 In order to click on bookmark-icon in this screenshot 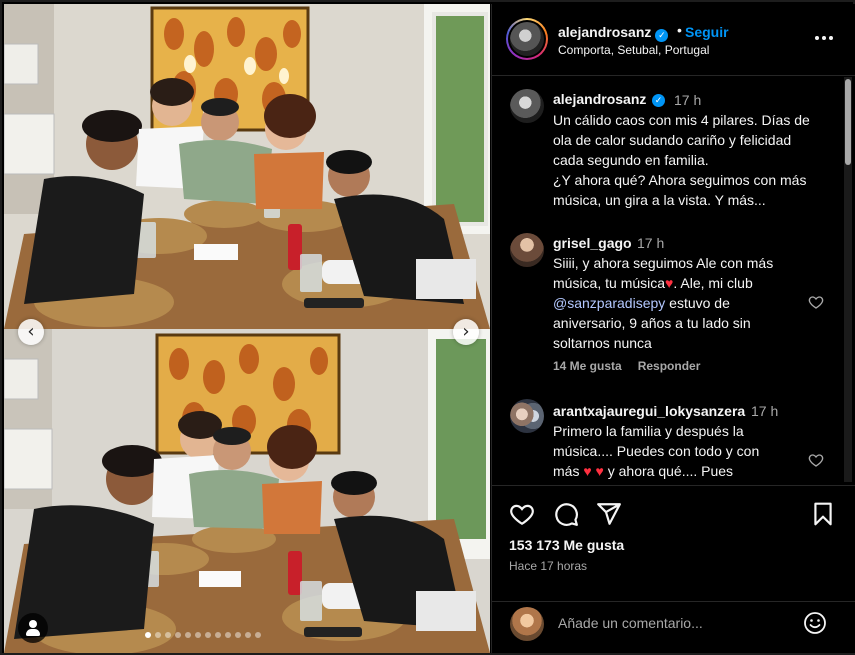, I will do `click(823, 514)`.